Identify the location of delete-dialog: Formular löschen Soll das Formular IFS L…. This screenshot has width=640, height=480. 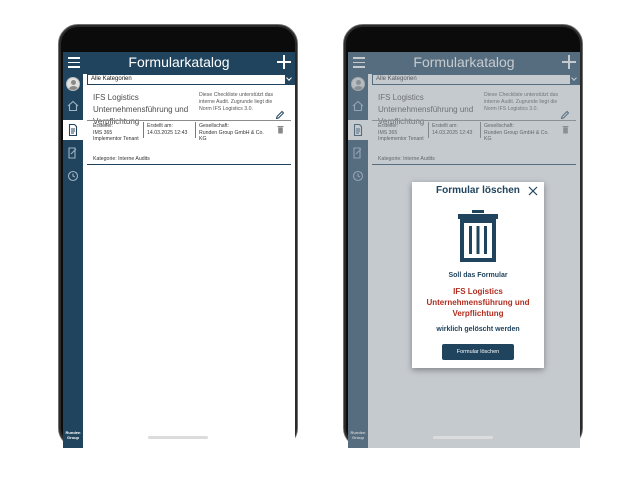
(478, 275).